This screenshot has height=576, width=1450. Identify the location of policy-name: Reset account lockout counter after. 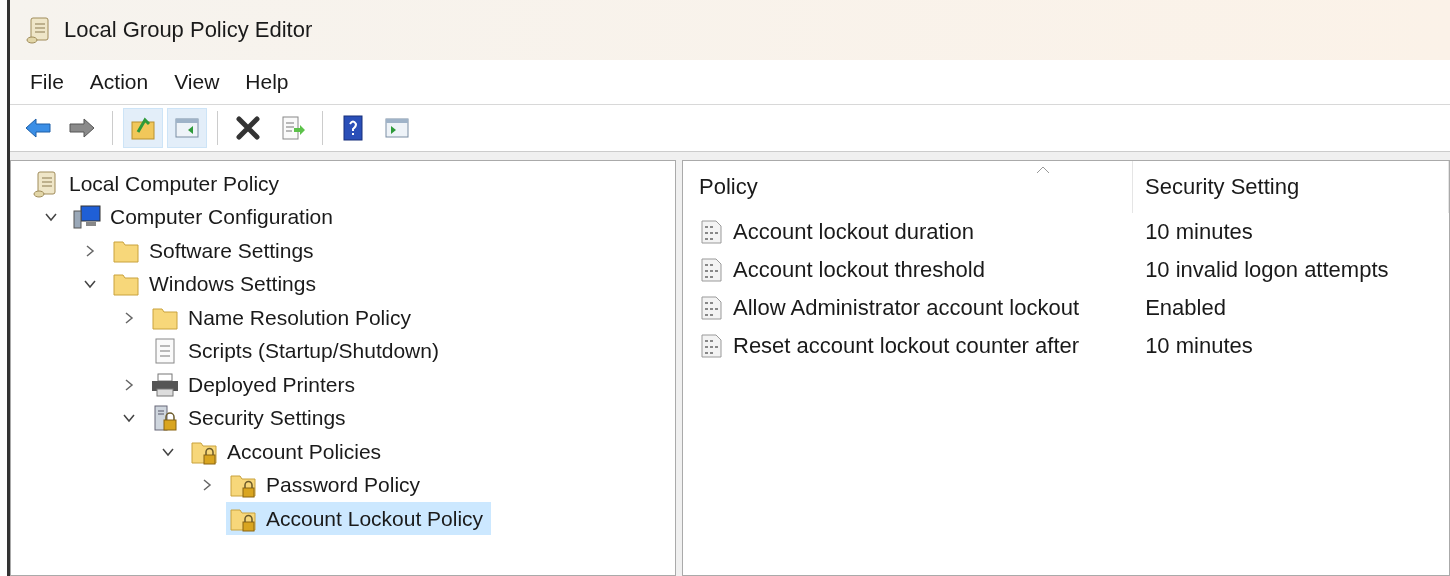
(908, 346).